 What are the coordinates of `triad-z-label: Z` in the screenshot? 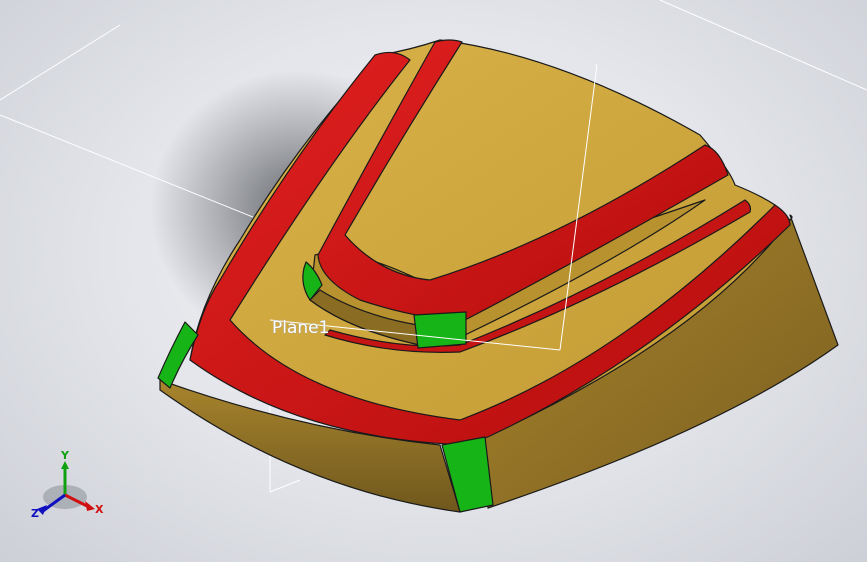 It's located at (35, 513).